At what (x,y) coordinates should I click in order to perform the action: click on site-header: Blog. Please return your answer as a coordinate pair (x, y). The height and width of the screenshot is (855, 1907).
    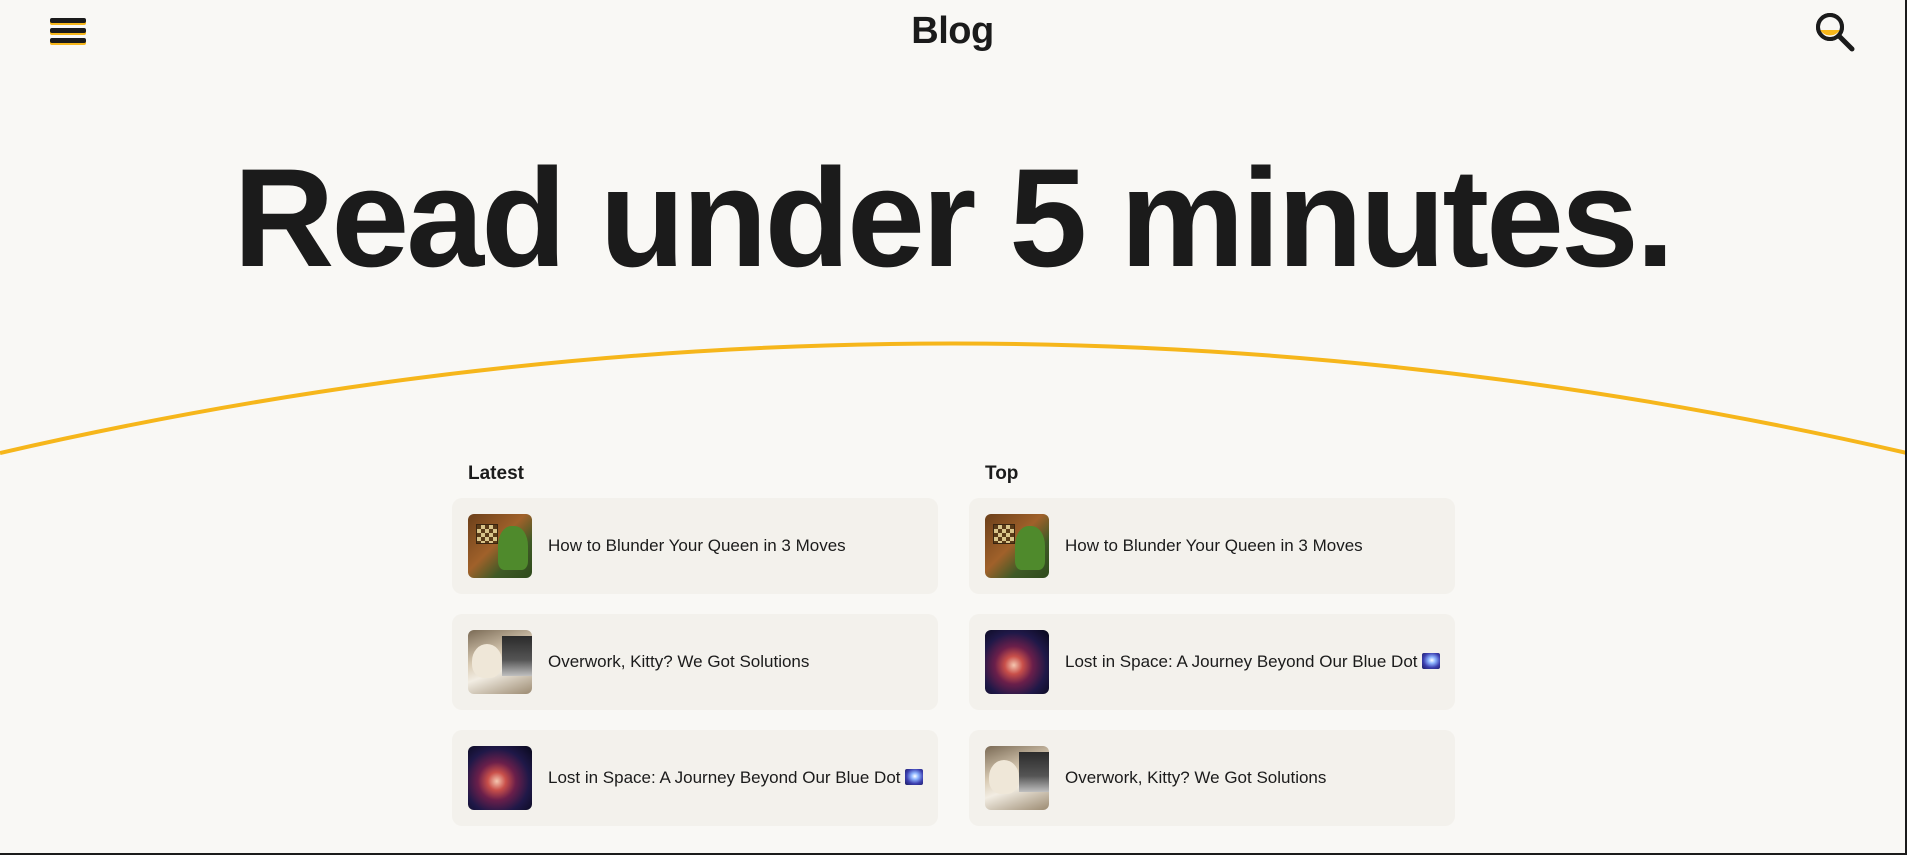
    Looking at the image, I should click on (952, 34).